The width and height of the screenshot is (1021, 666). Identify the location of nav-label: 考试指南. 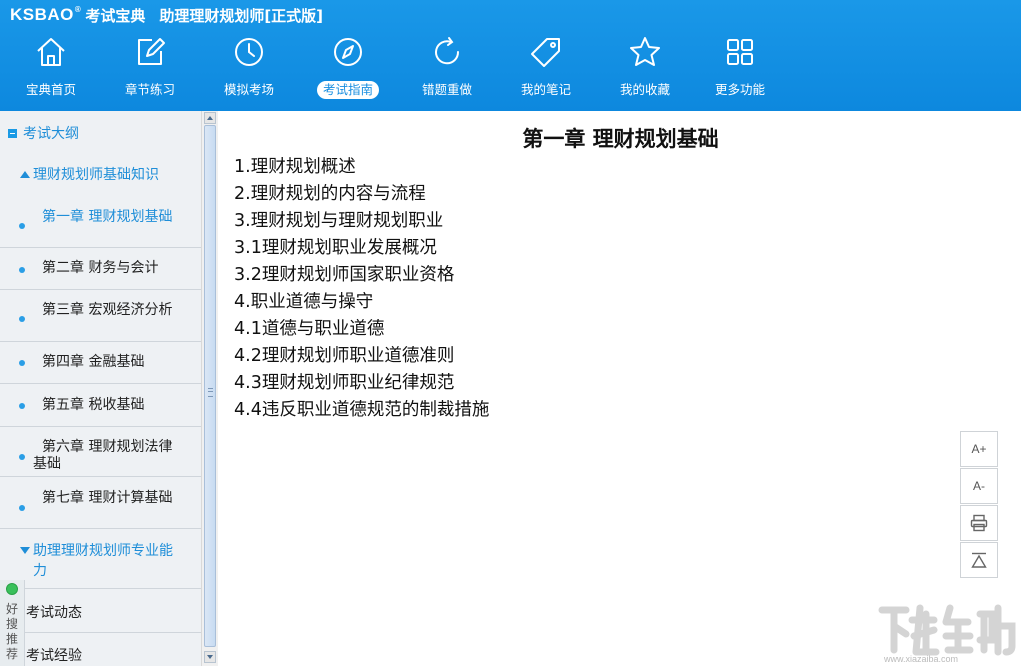
(347, 90).